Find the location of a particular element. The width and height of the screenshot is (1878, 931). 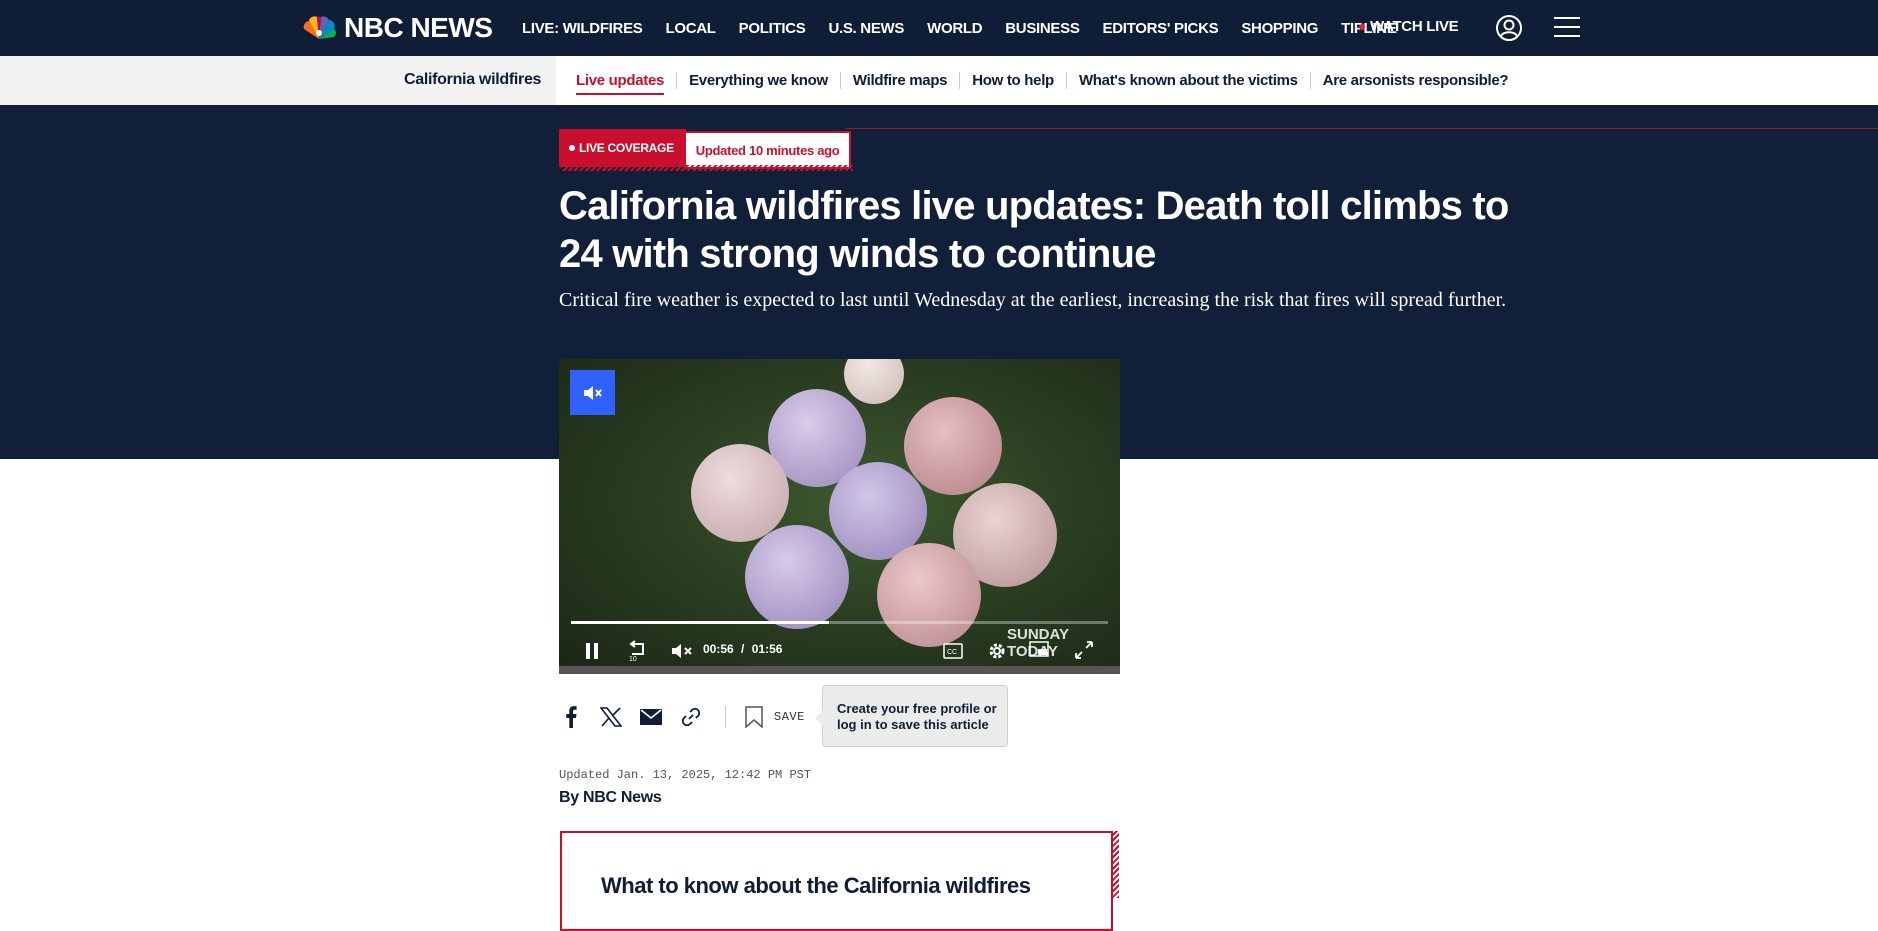

nav-item-us-news: U.S. NEWS is located at coordinates (866, 28).